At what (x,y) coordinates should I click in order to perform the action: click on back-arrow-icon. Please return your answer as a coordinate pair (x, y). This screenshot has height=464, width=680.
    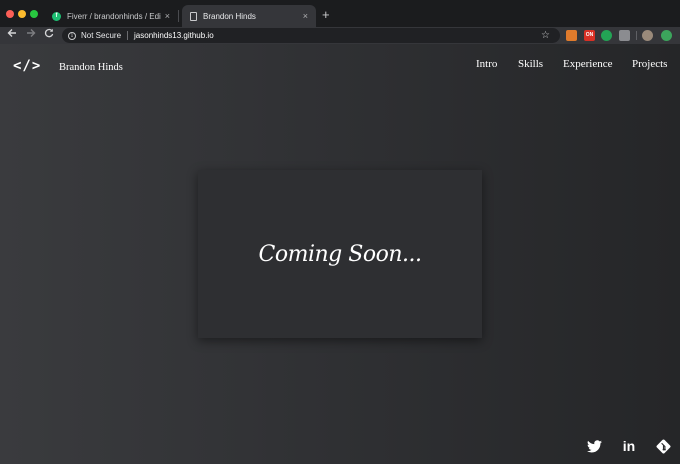
    Looking at the image, I should click on (12, 35).